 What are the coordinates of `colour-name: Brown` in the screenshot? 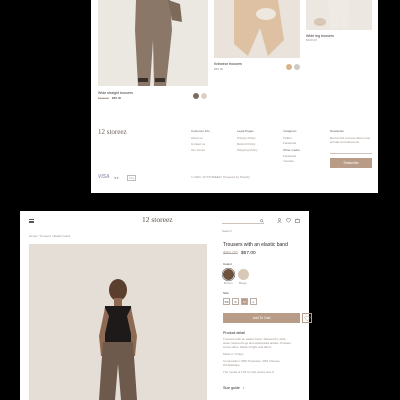 It's located at (228, 283).